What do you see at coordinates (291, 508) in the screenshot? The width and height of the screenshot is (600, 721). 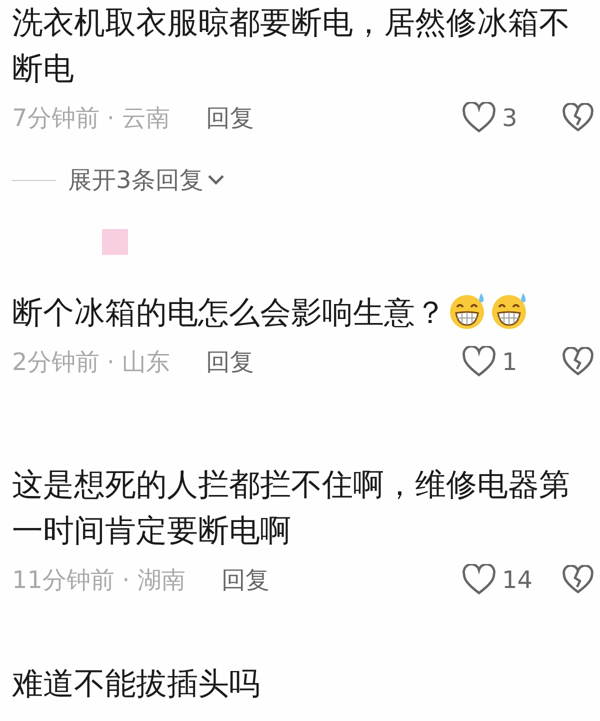 I see `comment-text: 这是想死的人拦都拦不住啊，维修电器第一时间肯定要断电啊` at bounding box center [291, 508].